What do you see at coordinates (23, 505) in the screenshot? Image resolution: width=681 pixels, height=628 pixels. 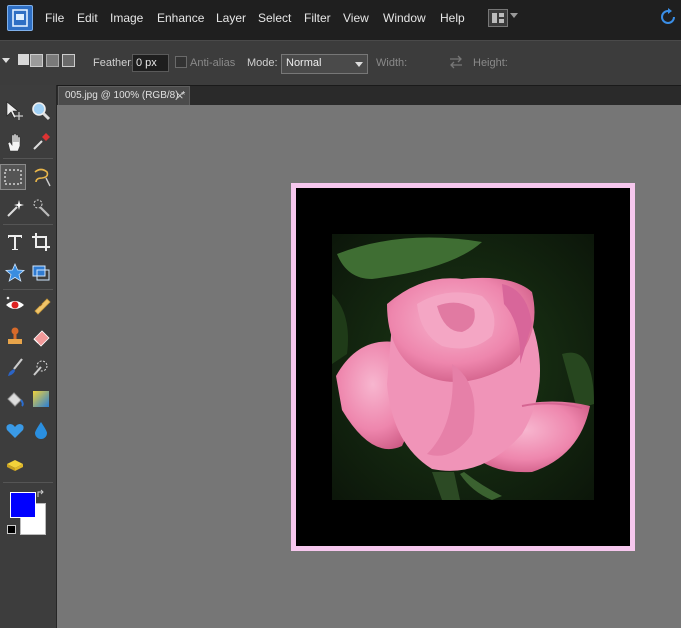 I see `foreground-color-swatch` at bounding box center [23, 505].